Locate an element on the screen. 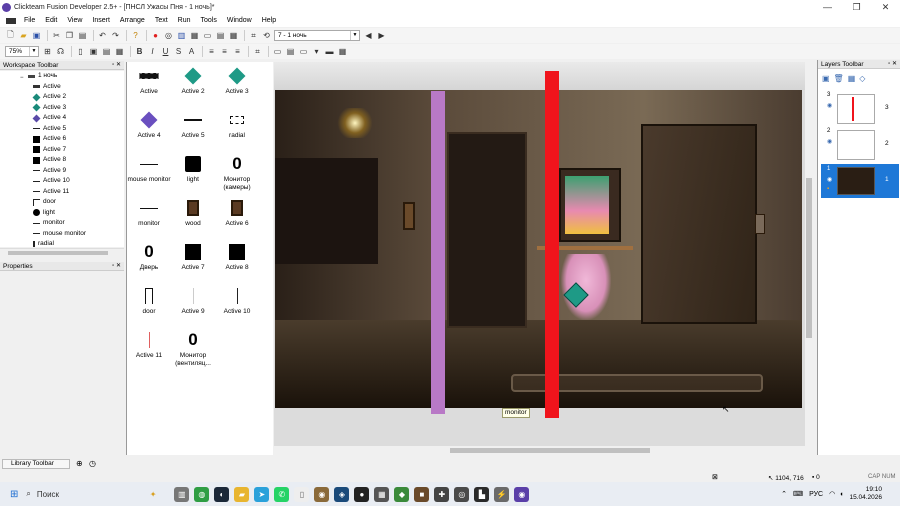 This screenshot has height=506, width=900. frame-selector: 7 - 1 ночь ▼ is located at coordinates (317, 35).